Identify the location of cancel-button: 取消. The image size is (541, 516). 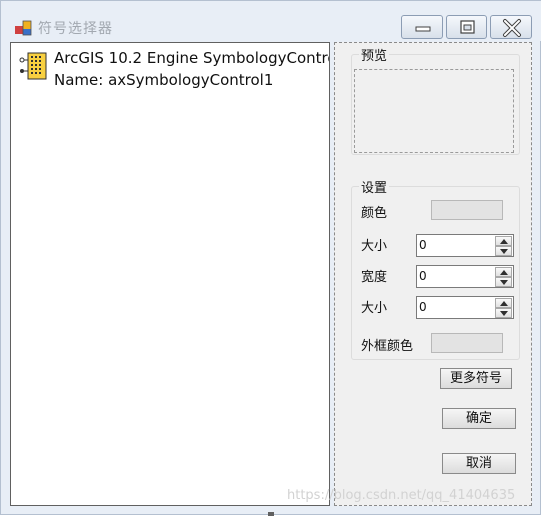
(479, 463).